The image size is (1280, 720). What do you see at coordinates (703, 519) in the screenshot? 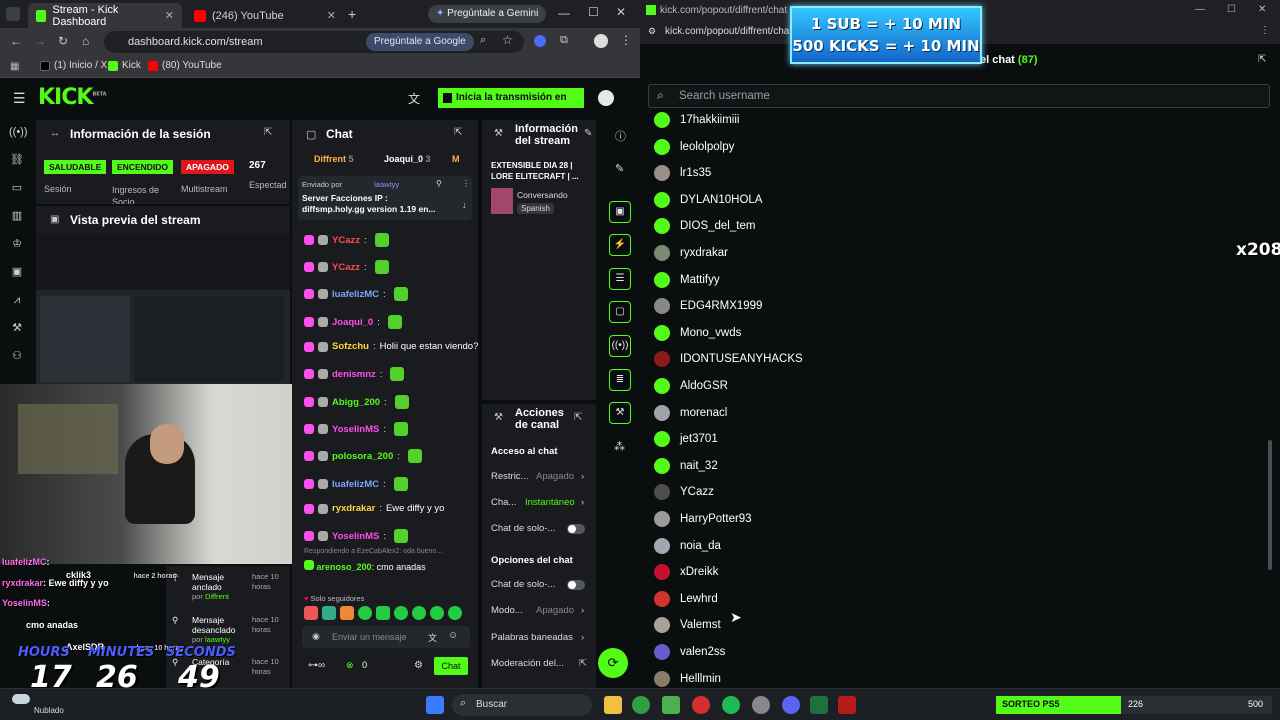
I see `chatter-row: HarryPotter93` at bounding box center [703, 519].